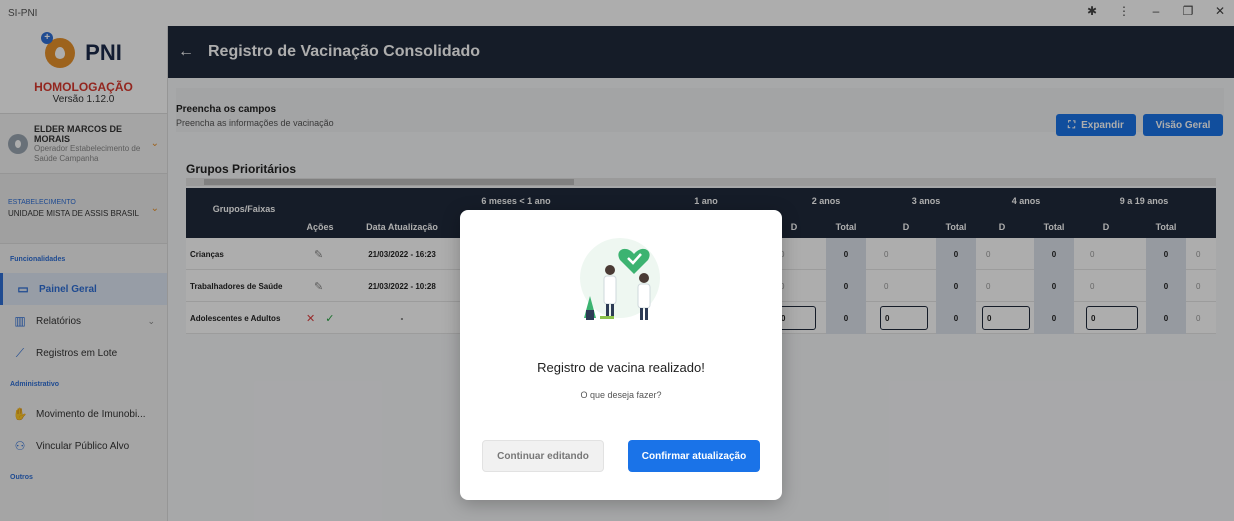 This screenshot has height=521, width=1234. I want to click on dialog-subtitle: O que deseja fazer?, so click(621, 395).